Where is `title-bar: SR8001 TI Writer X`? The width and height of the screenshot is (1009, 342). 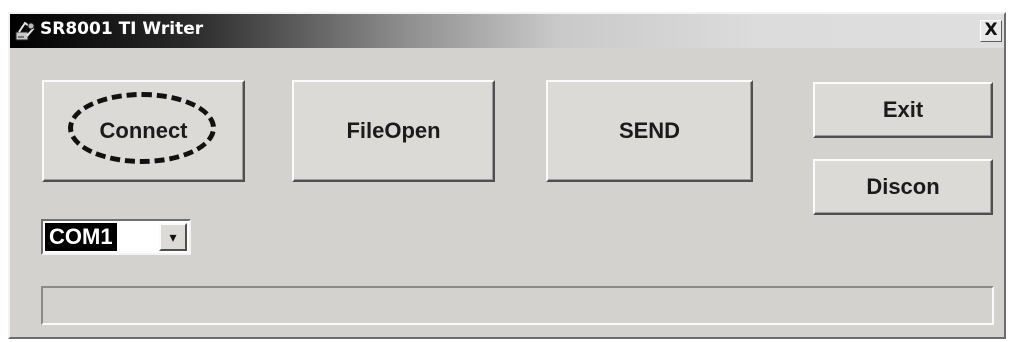
title-bar: SR8001 TI Writer X is located at coordinates (507, 31).